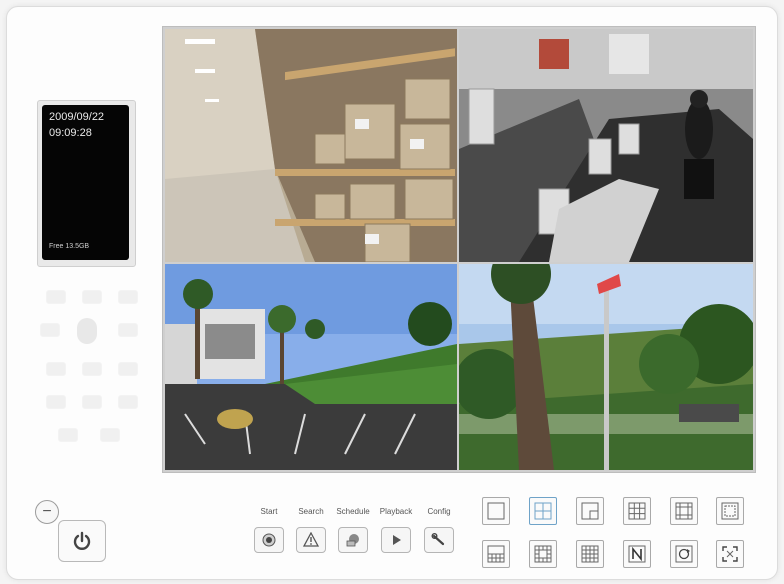  I want to click on single-view-icon, so click(496, 511).